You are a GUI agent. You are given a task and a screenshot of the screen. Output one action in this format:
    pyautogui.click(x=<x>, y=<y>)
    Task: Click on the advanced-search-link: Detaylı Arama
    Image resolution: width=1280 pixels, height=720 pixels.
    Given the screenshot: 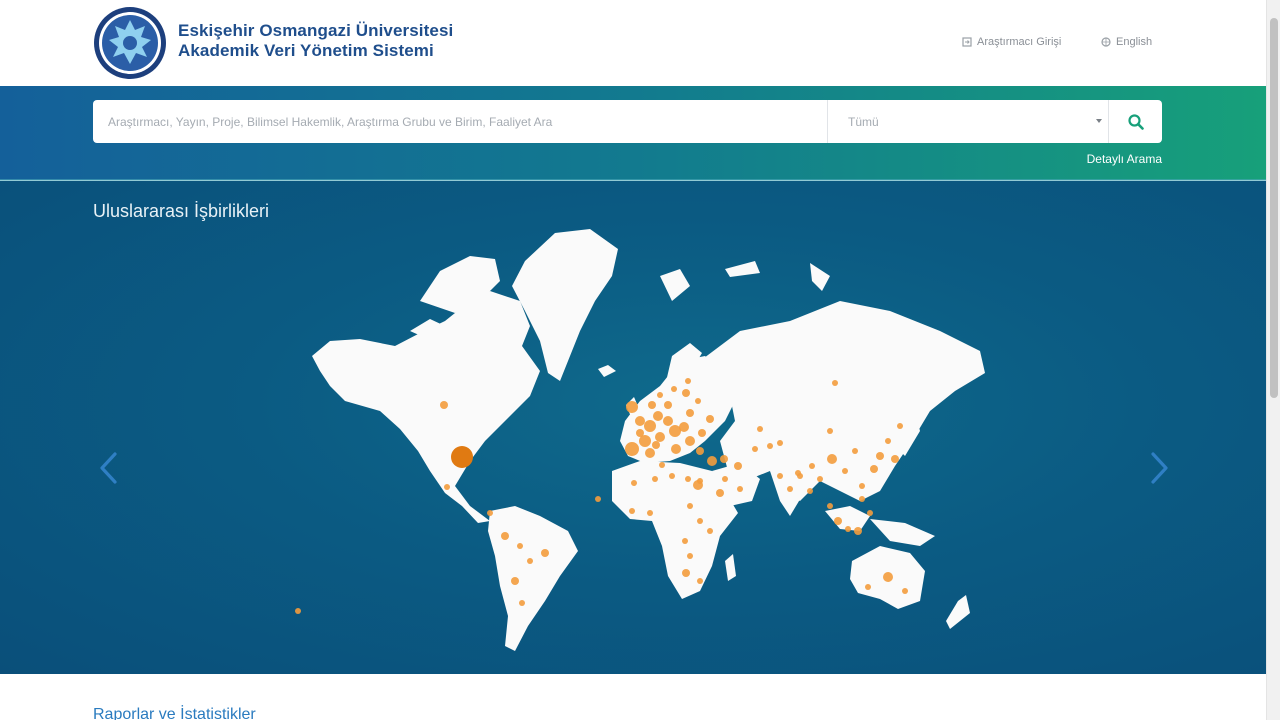 What is the action you would take?
    pyautogui.click(x=1124, y=159)
    